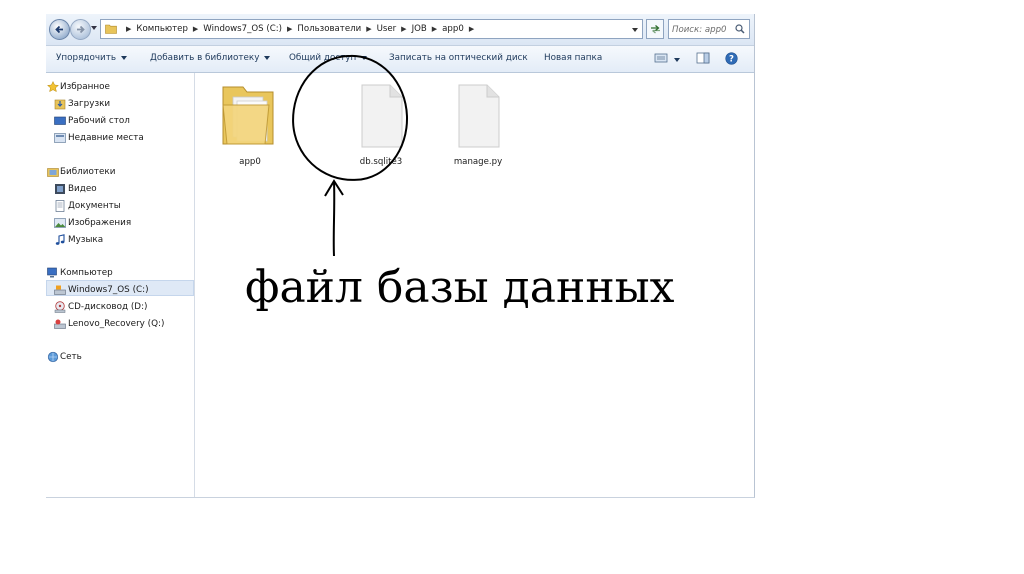 Image resolution: width=1024 pixels, height=574 pixels. I want to click on search-input, so click(702, 29).